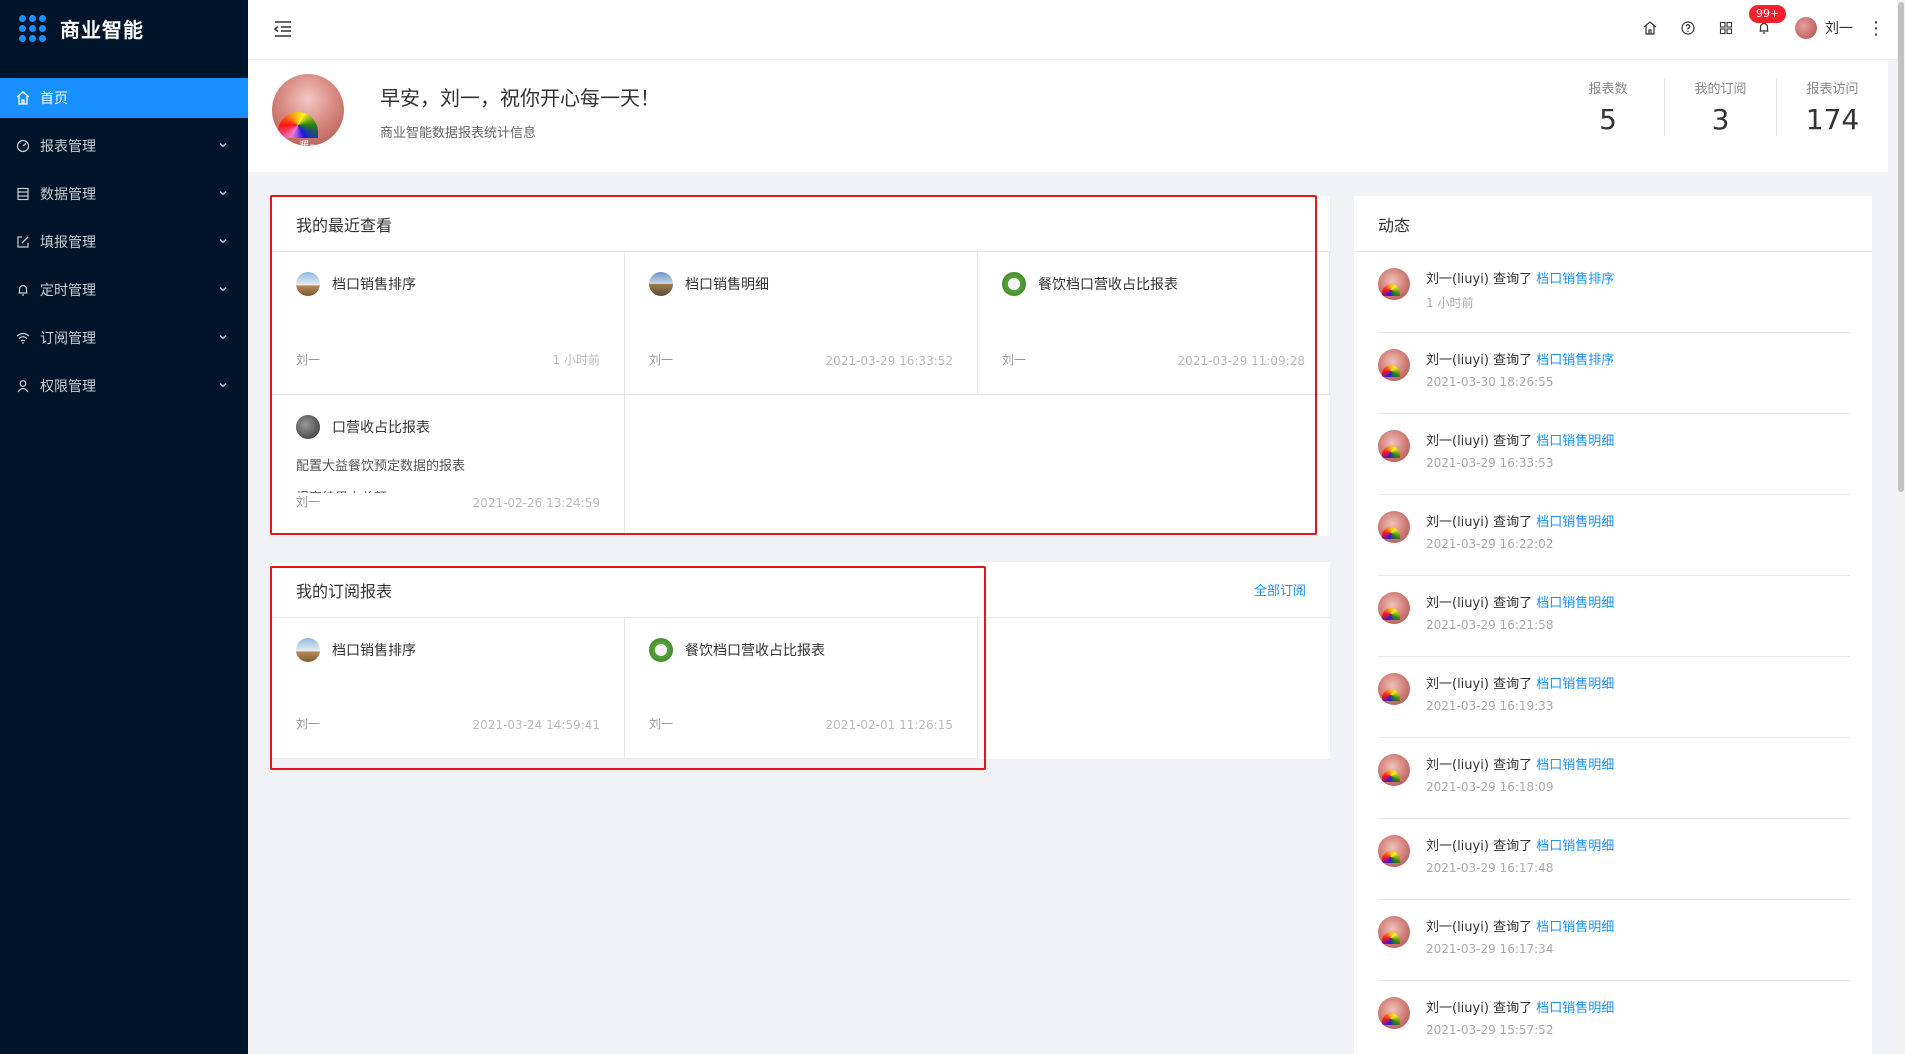 The width and height of the screenshot is (1905, 1054). What do you see at coordinates (68, 195) in the screenshot?
I see `sidebar-item-label: 数据管理` at bounding box center [68, 195].